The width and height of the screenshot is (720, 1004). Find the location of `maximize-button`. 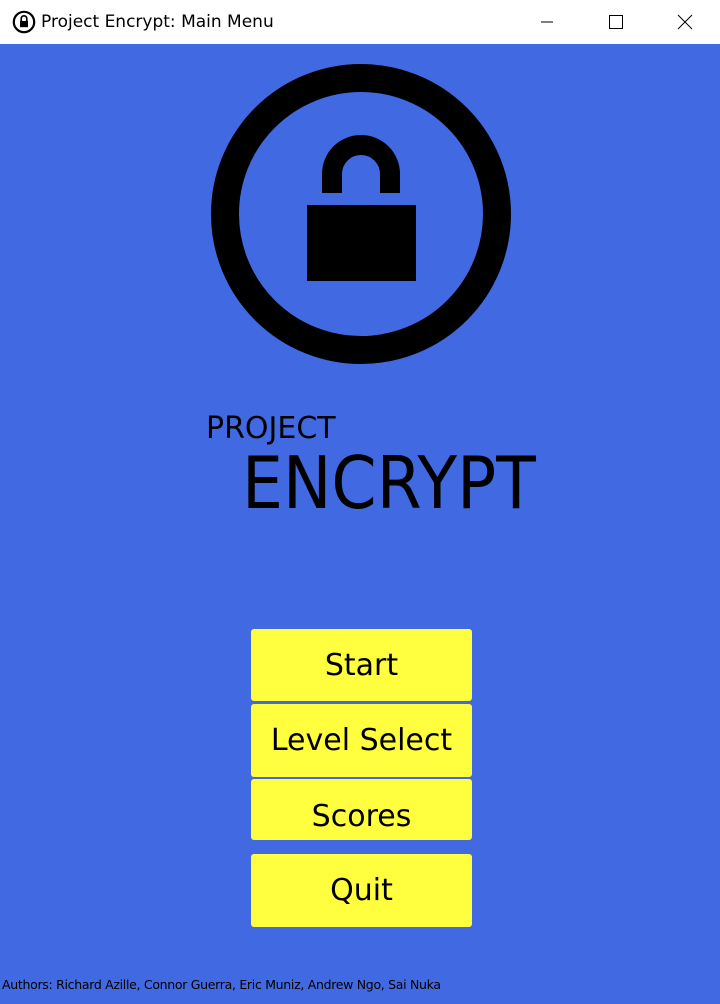

maximize-button is located at coordinates (616, 22).